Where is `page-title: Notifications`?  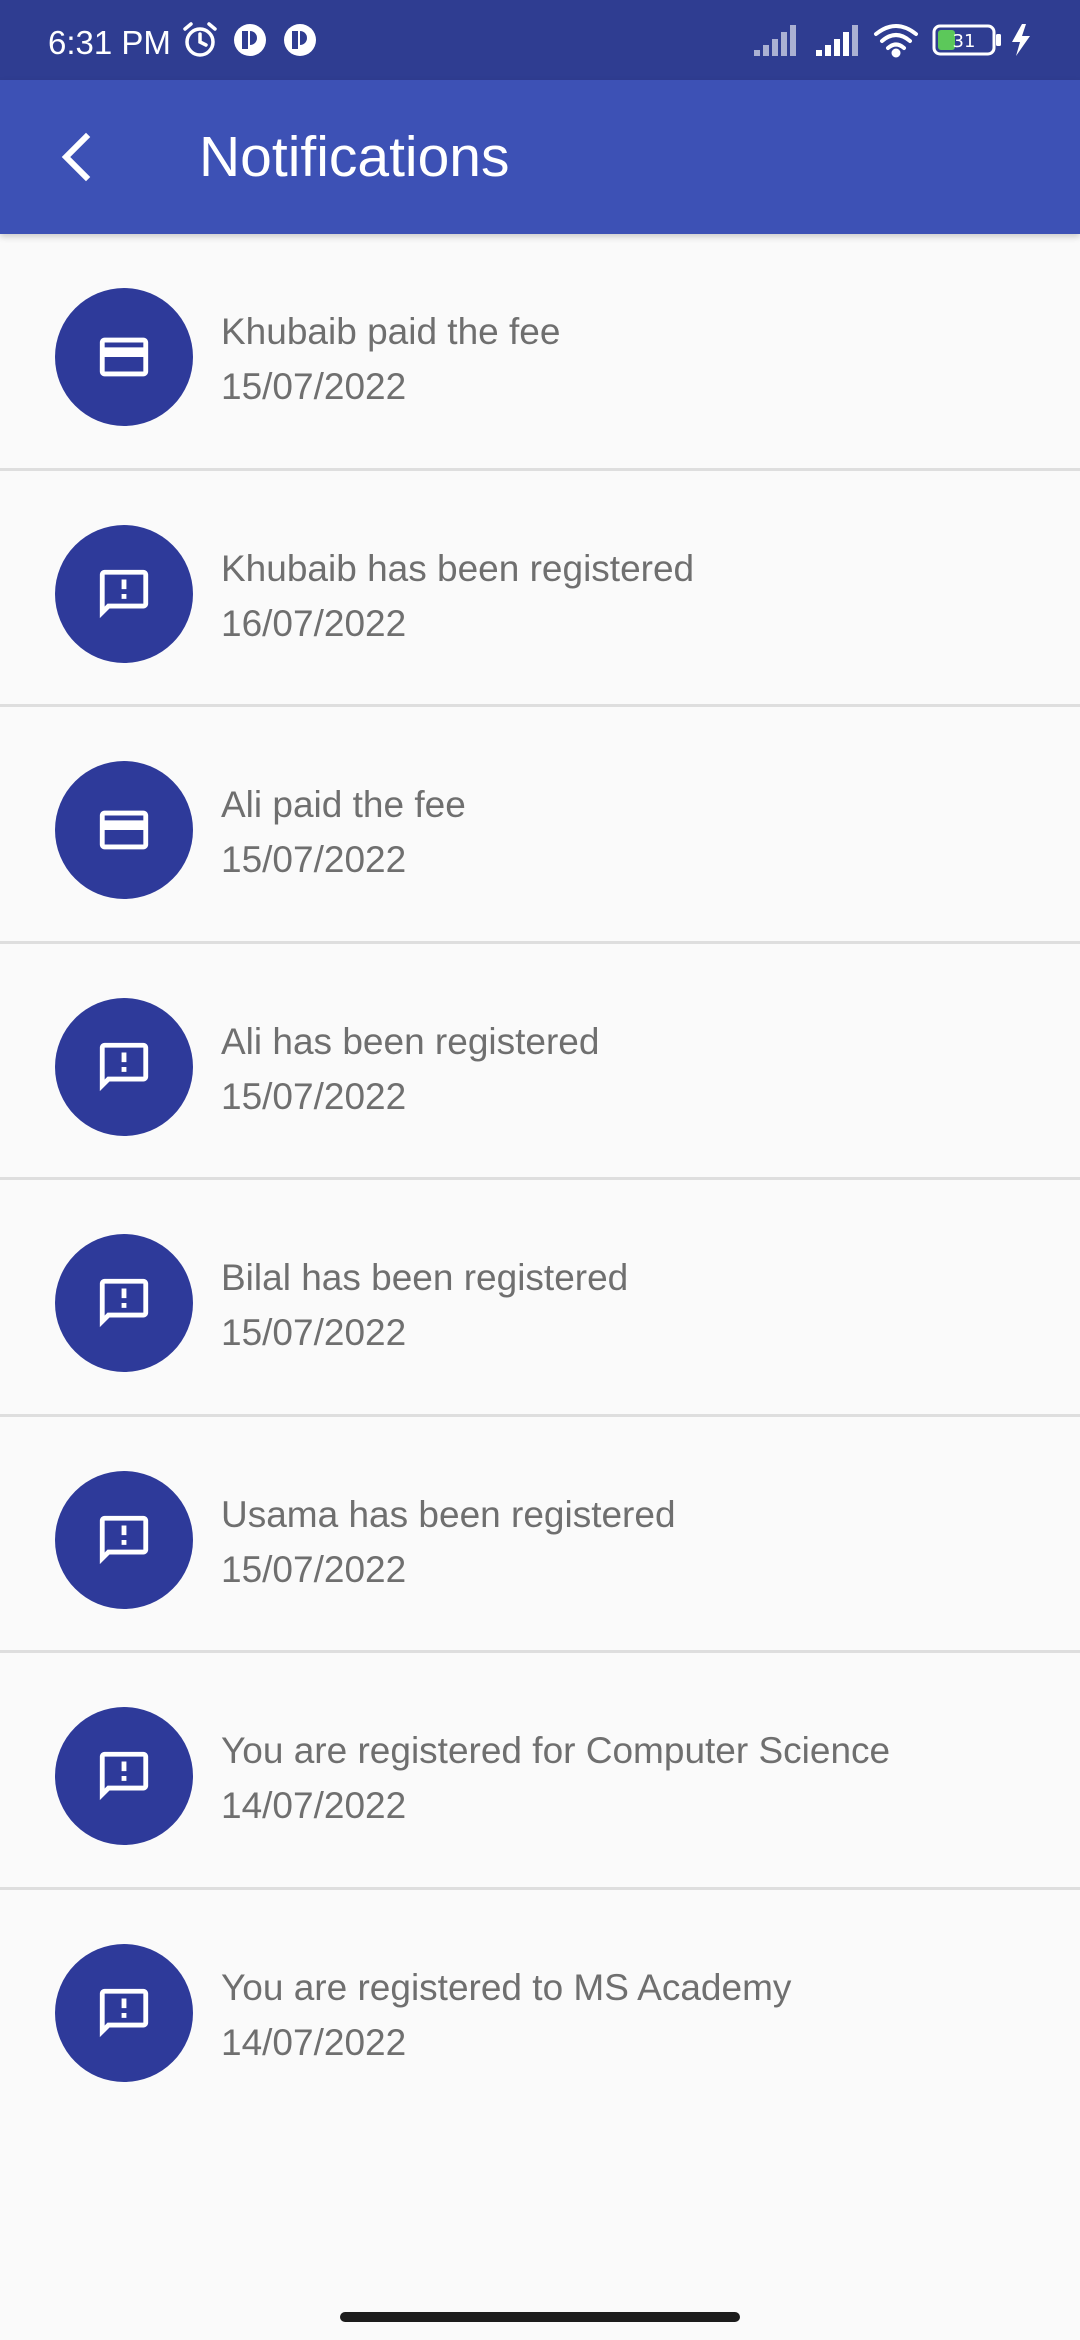 page-title: Notifications is located at coordinates (354, 157).